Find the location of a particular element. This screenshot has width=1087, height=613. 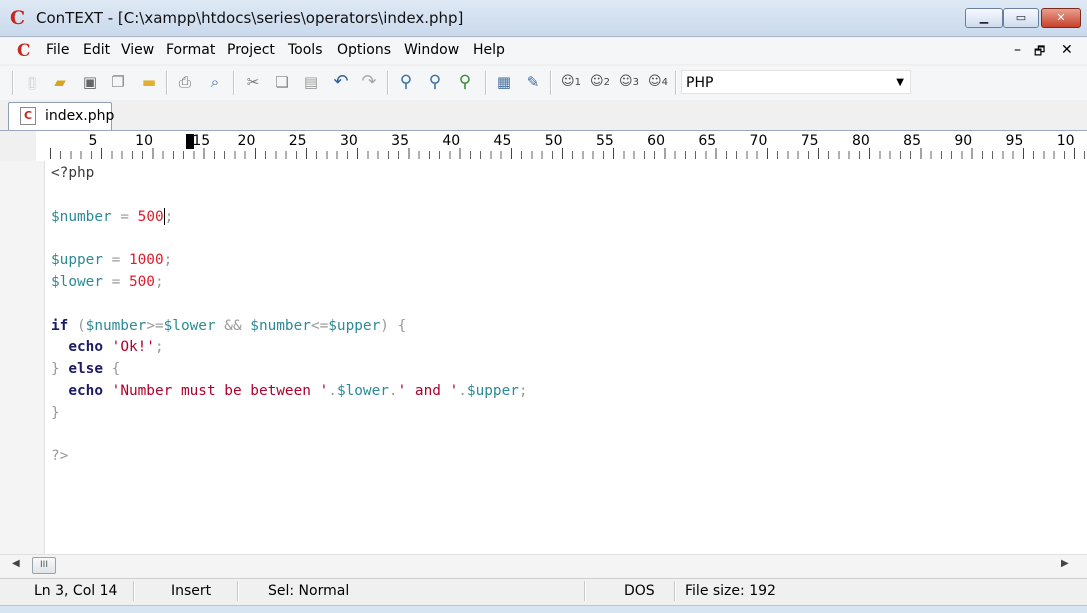

user-command-2-icon: ☺2 is located at coordinates (600, 82).